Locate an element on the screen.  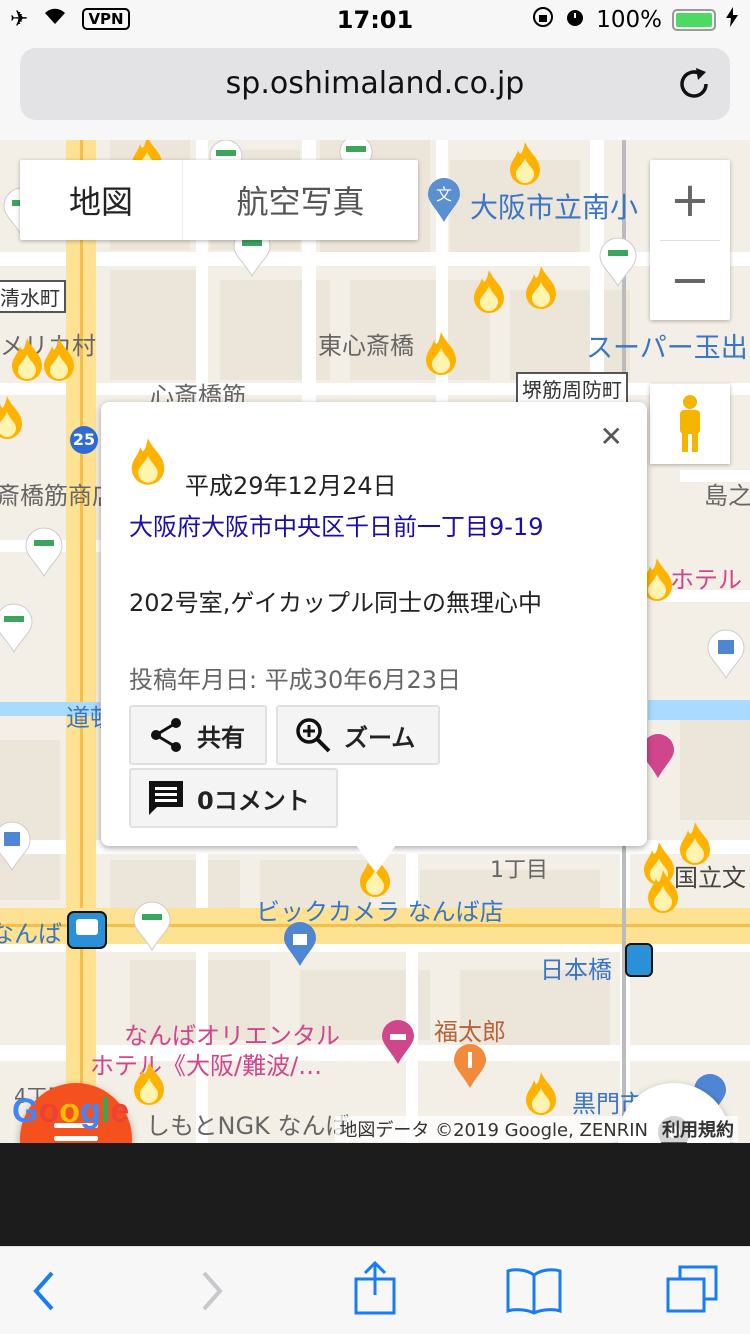
train-station-icon is located at coordinates (87, 930).